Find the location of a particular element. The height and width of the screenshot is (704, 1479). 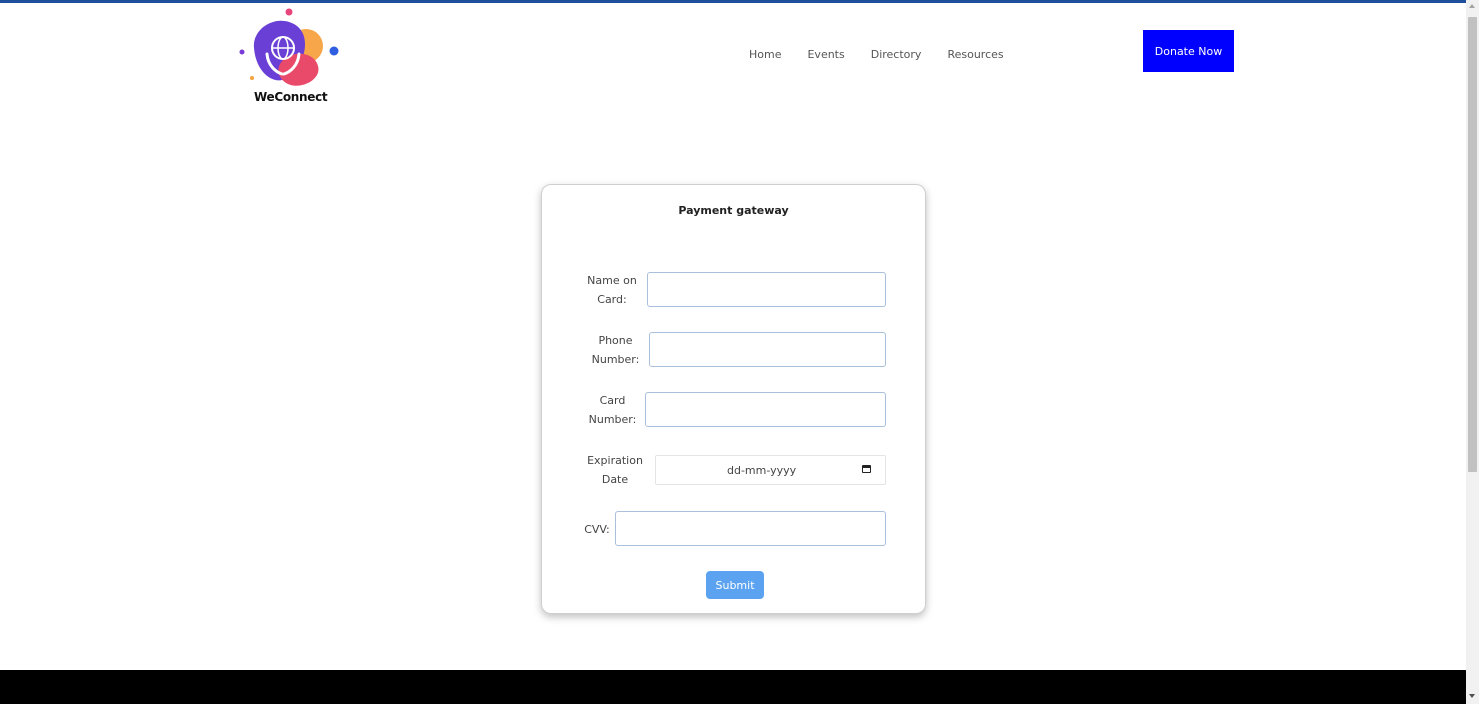

submit-button: Submit is located at coordinates (735, 585).